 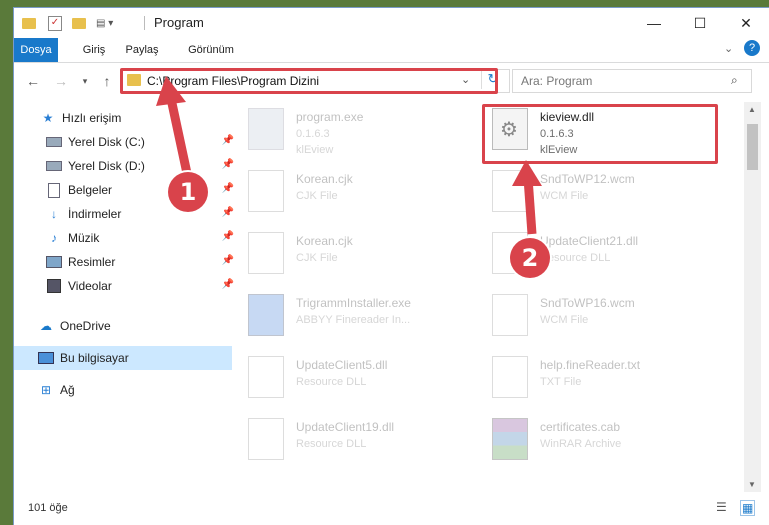 What do you see at coordinates (33, 81) in the screenshot?
I see `back-arrow-icon: ←` at bounding box center [33, 81].